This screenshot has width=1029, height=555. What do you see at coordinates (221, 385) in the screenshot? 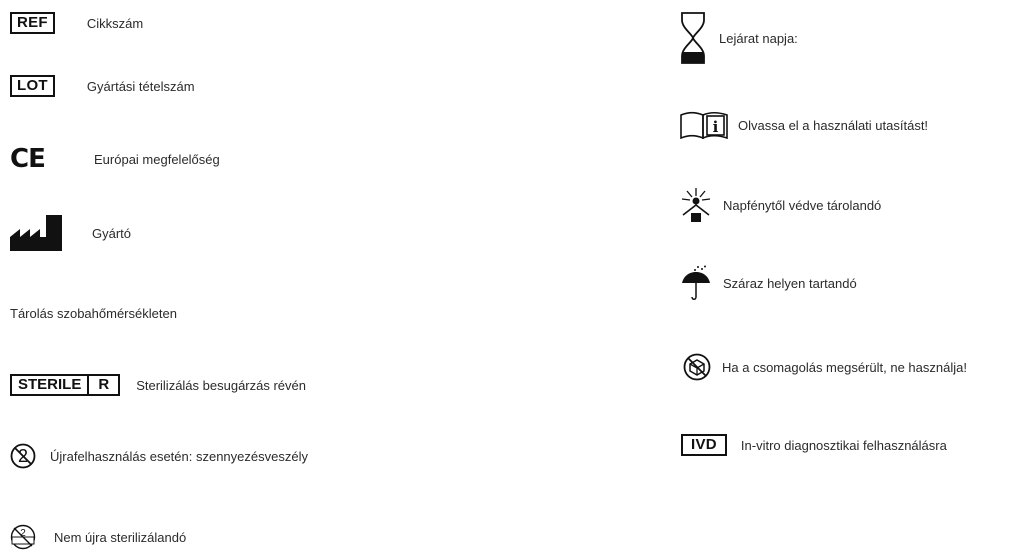
I see `sterile-label: Sterilizálás besugárzás révén` at bounding box center [221, 385].